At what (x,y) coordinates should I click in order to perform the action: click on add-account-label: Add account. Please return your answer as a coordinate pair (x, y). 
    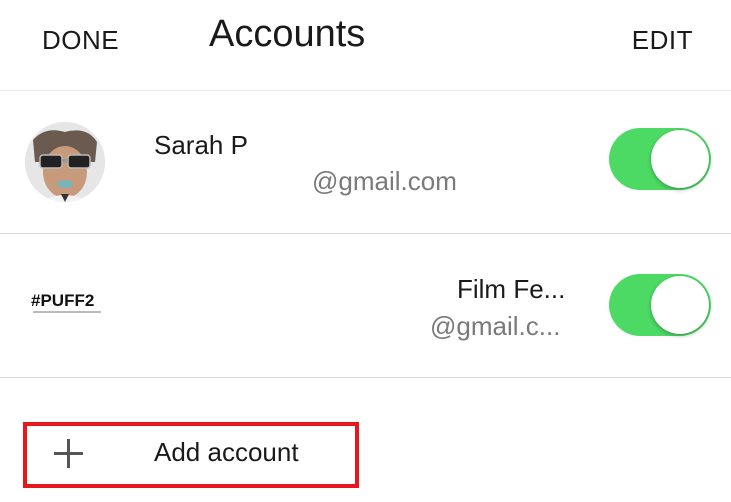
    Looking at the image, I should click on (226, 452).